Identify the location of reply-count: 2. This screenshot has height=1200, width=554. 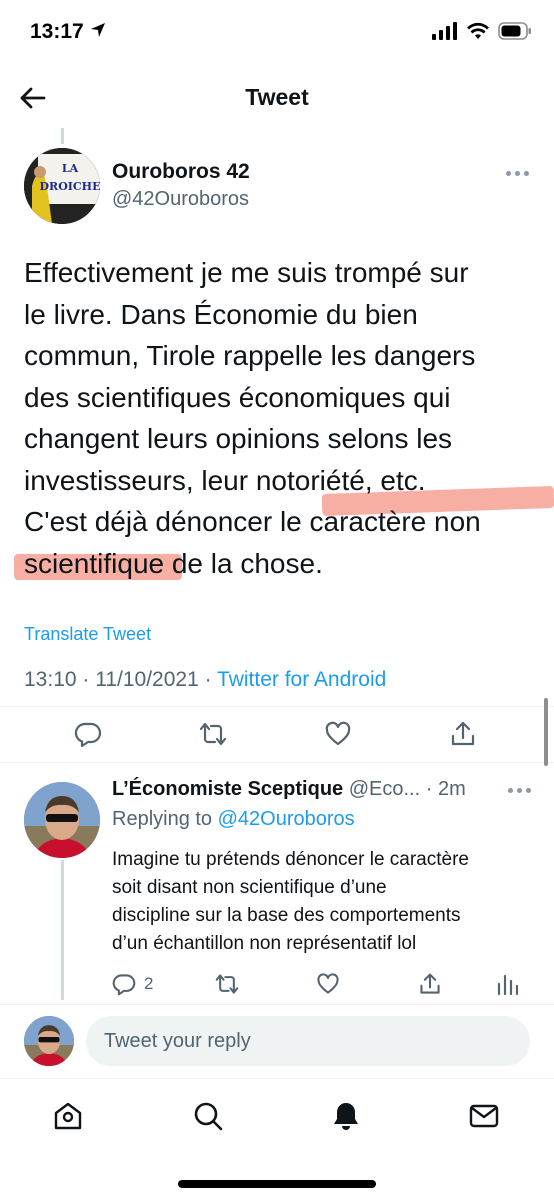
(149, 983).